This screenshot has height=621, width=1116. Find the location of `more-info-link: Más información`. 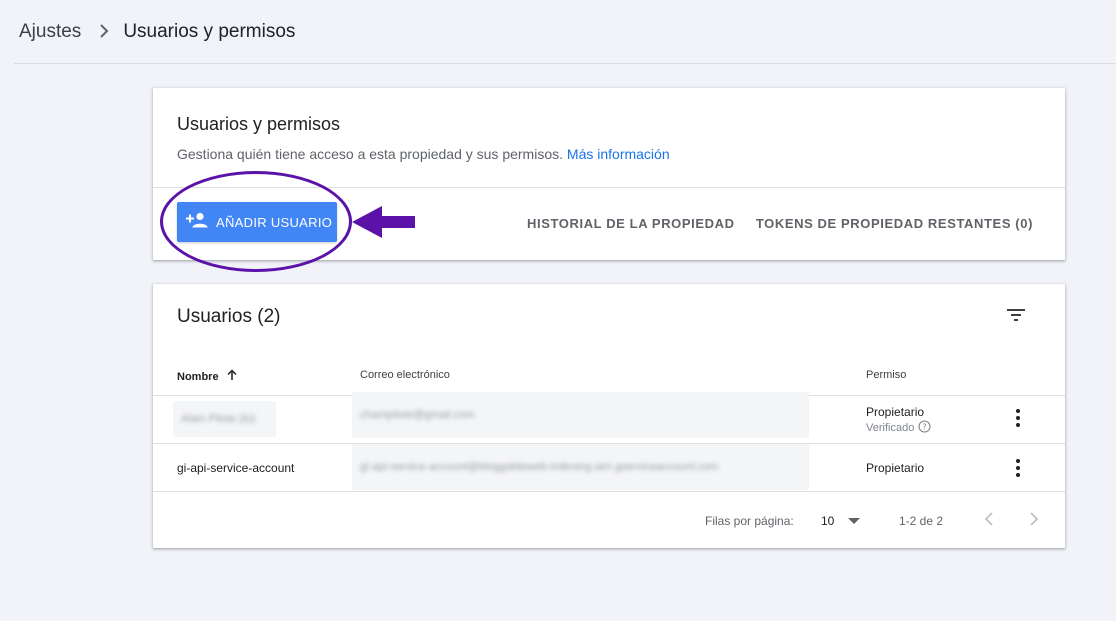

more-info-link: Más información is located at coordinates (618, 154).